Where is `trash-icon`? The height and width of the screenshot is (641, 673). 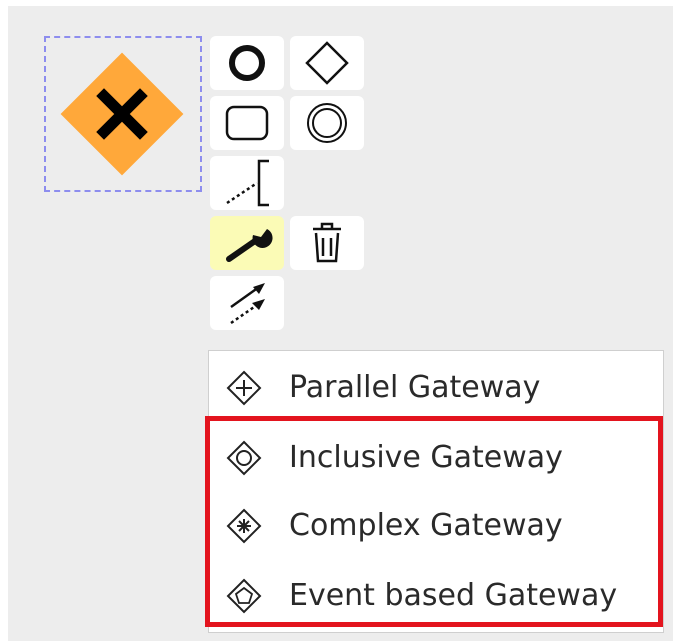 trash-icon is located at coordinates (327, 242).